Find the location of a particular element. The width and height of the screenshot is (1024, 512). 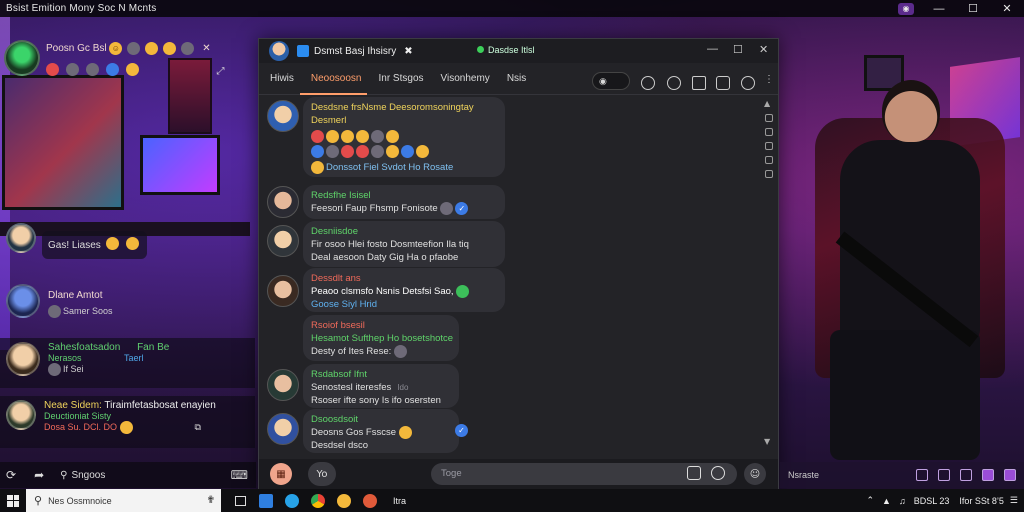

maximize-button: ☐ is located at coordinates (973, 8).